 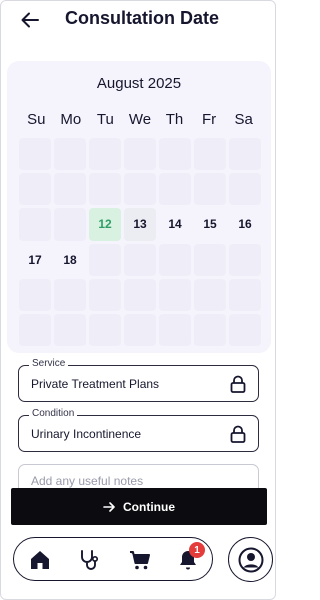 I want to click on service-field-value: Private Treatment Plans, so click(x=95, y=384).